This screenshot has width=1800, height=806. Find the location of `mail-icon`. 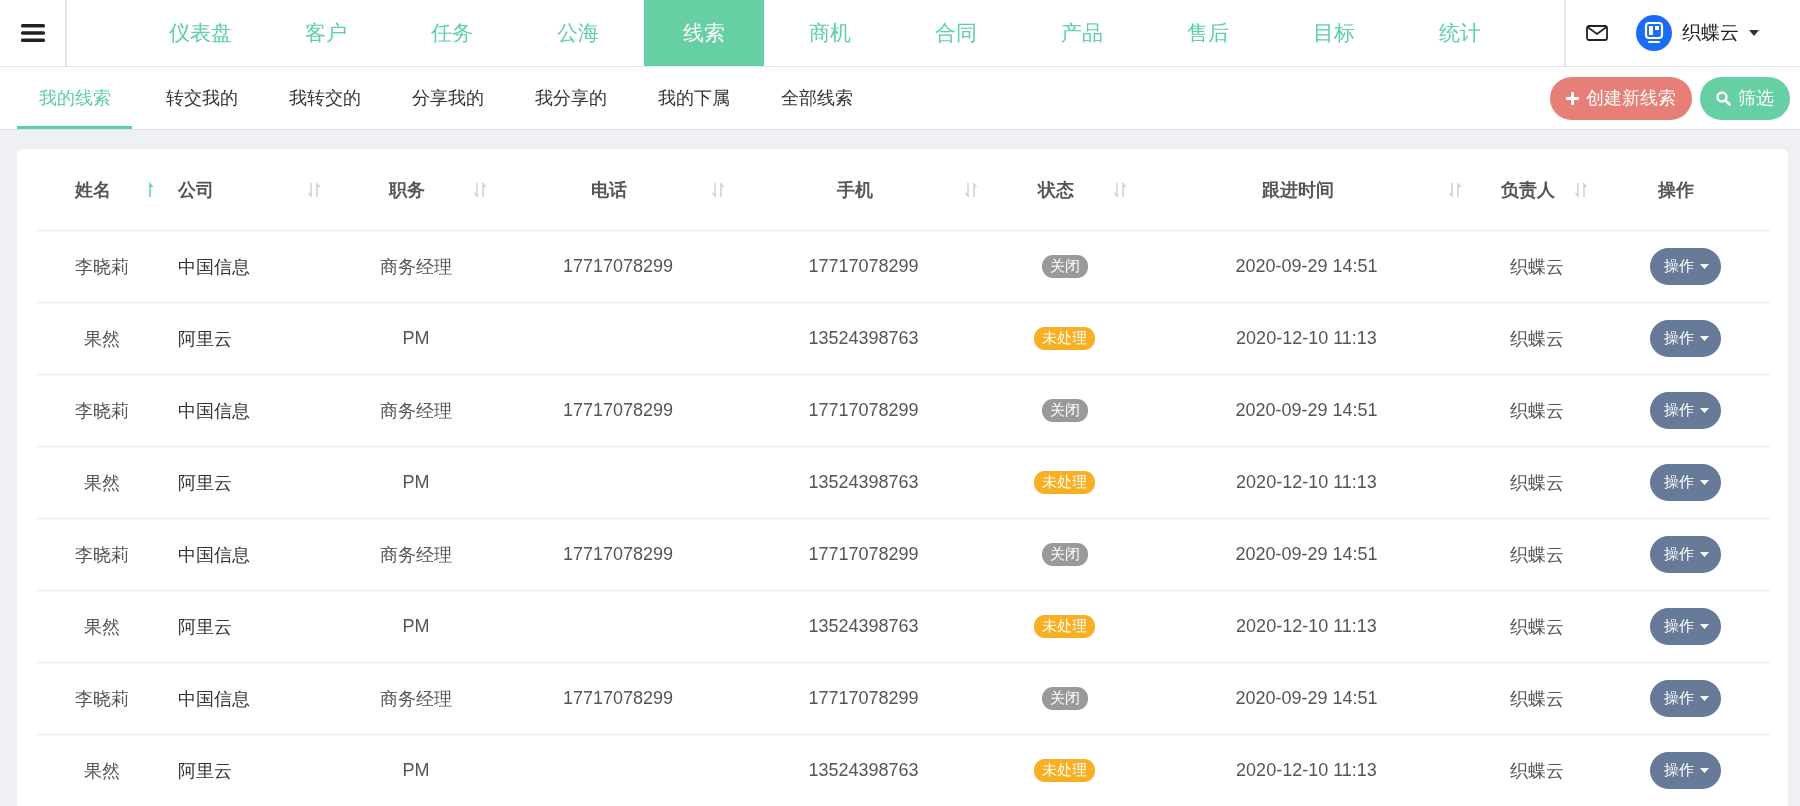

mail-icon is located at coordinates (1597, 33).